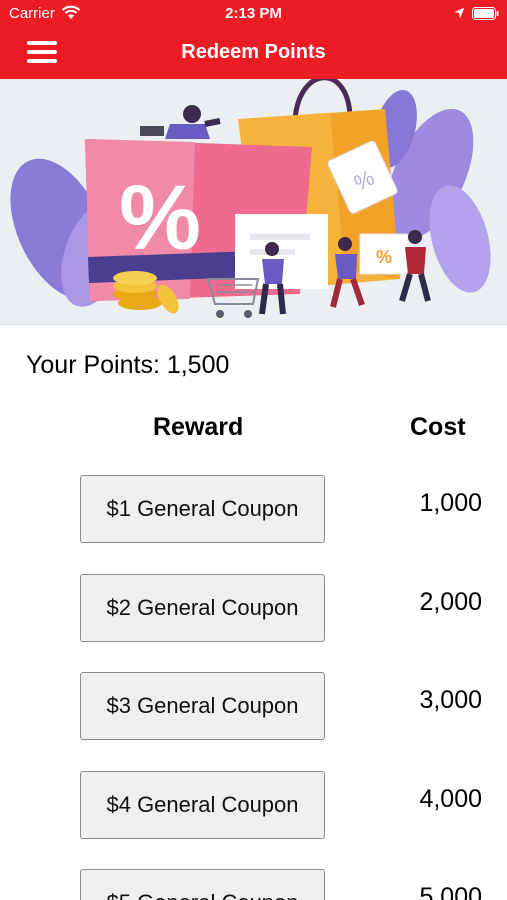  What do you see at coordinates (202, 706) in the screenshot?
I see `redeem-3-dollar-coupon-button: $3 General Coupon` at bounding box center [202, 706].